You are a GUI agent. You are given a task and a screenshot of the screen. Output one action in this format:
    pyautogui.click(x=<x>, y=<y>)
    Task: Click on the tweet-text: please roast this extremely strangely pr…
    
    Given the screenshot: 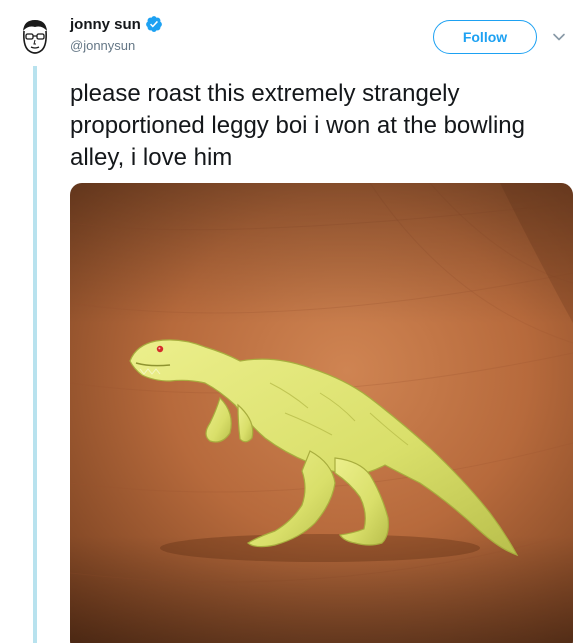 What is the action you would take?
    pyautogui.click(x=297, y=125)
    